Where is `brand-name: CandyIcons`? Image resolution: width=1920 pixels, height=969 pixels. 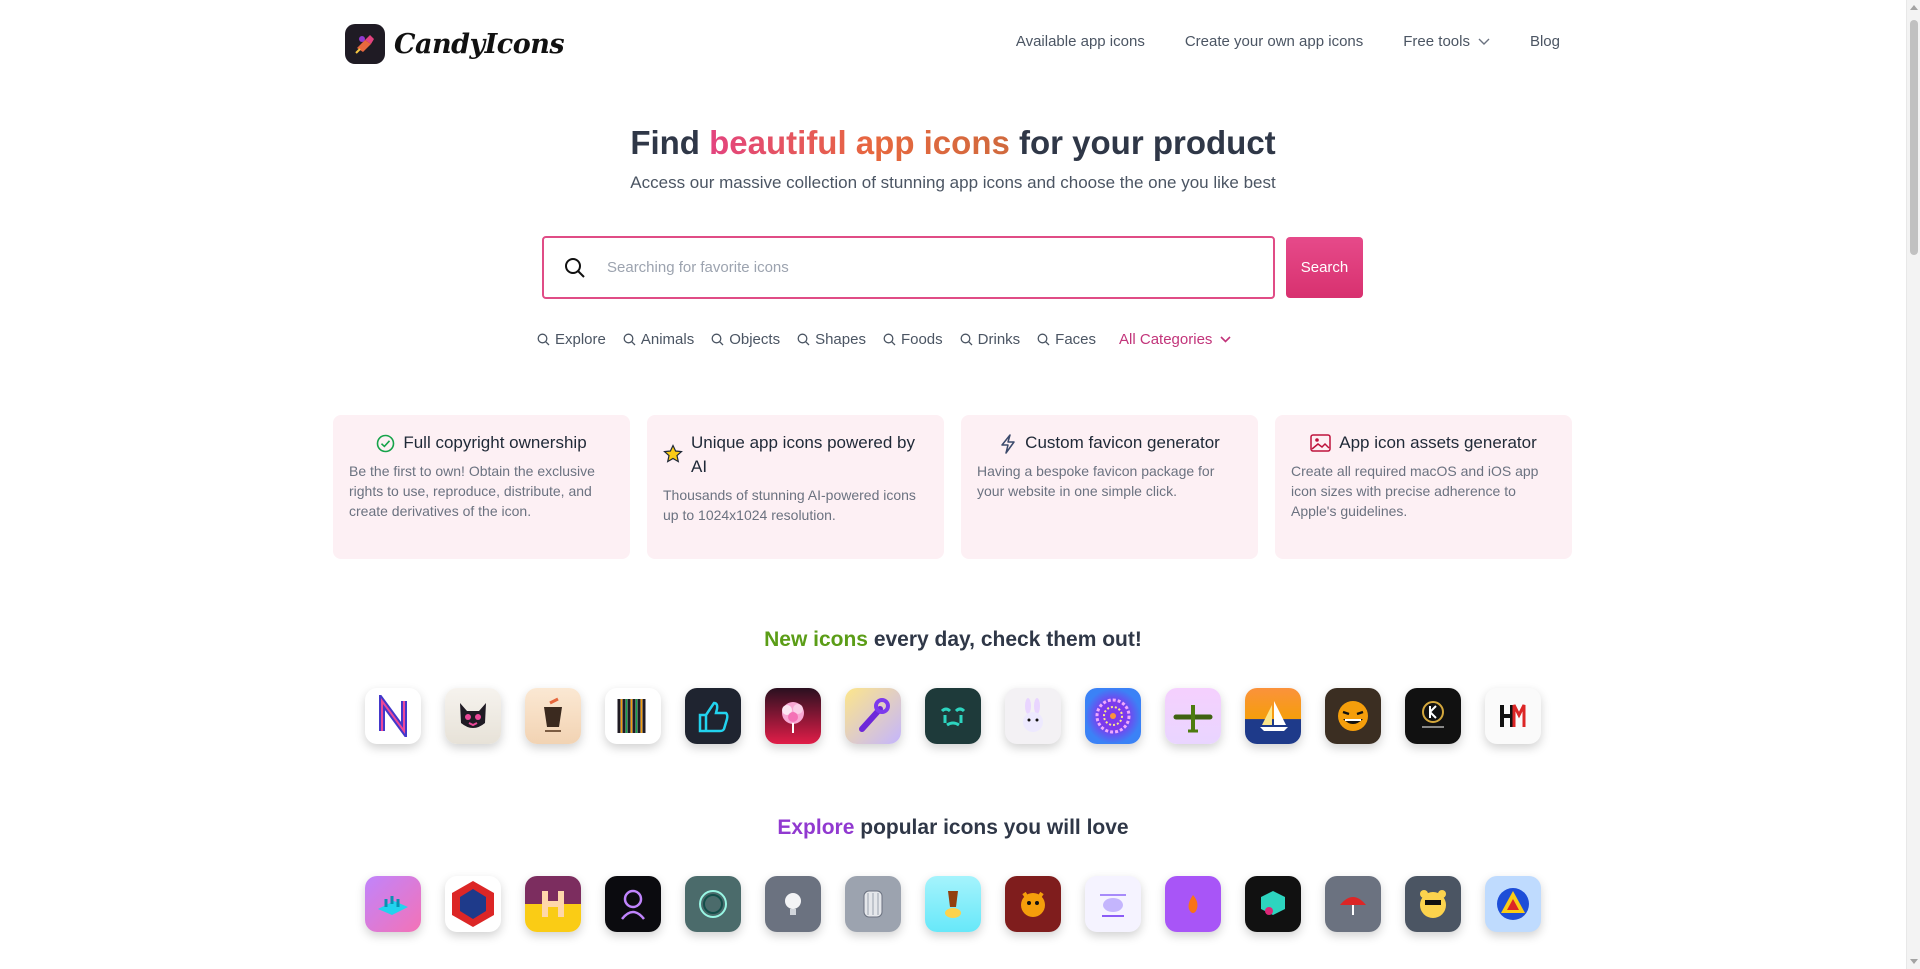 brand-name: CandyIcons is located at coordinates (479, 44).